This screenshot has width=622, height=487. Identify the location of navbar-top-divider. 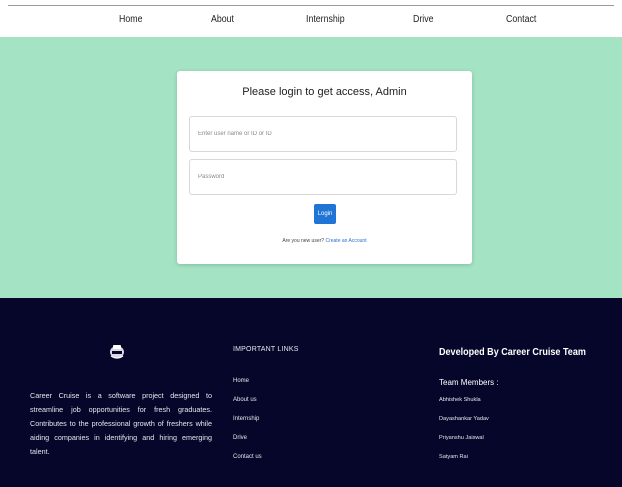
(311, 5).